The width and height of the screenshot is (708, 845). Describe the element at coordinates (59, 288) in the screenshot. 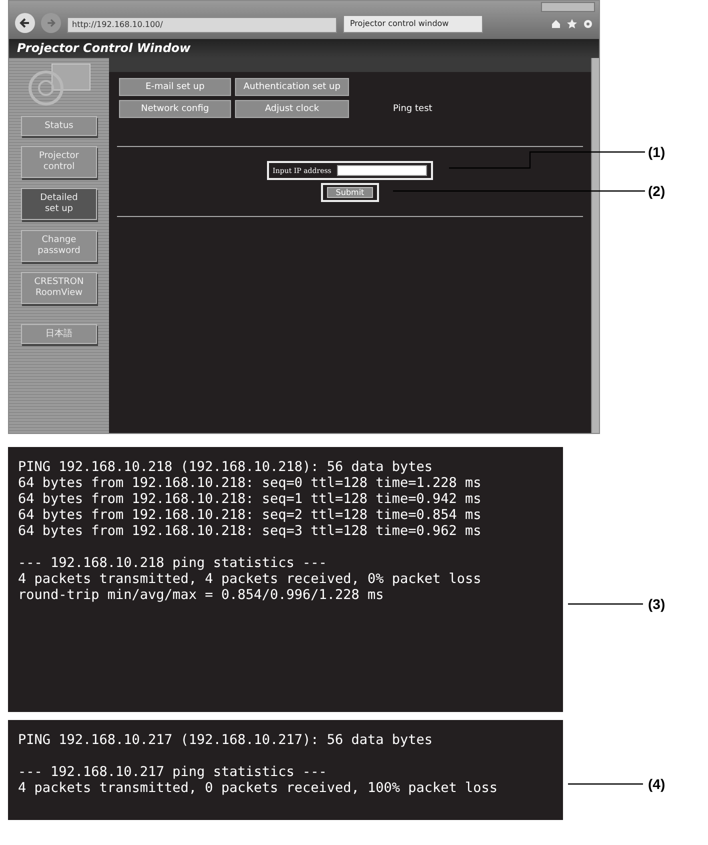

I see `sidebar-button: CRESTRON RoomView` at that location.